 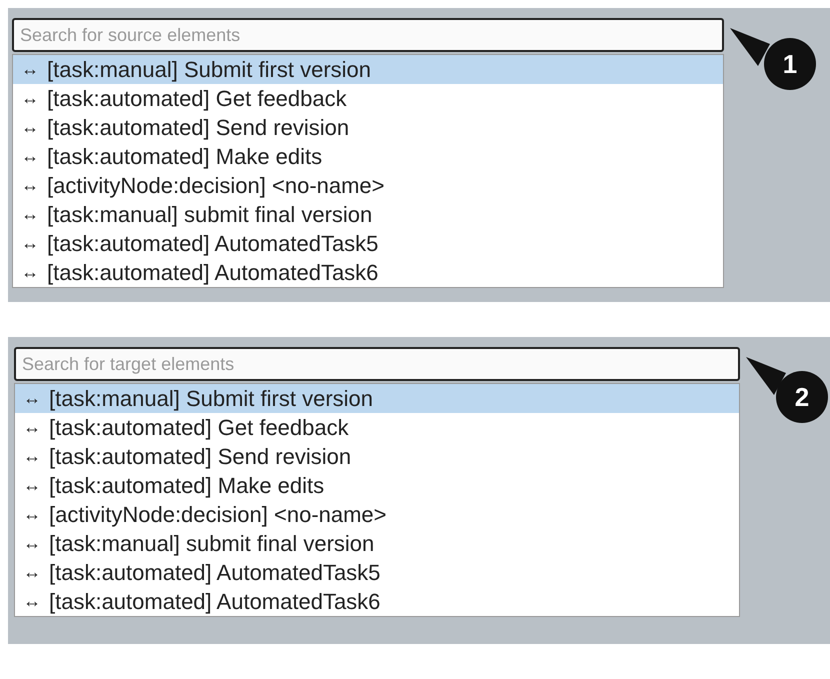 I want to click on search-field: Search for source elements, so click(x=368, y=35).